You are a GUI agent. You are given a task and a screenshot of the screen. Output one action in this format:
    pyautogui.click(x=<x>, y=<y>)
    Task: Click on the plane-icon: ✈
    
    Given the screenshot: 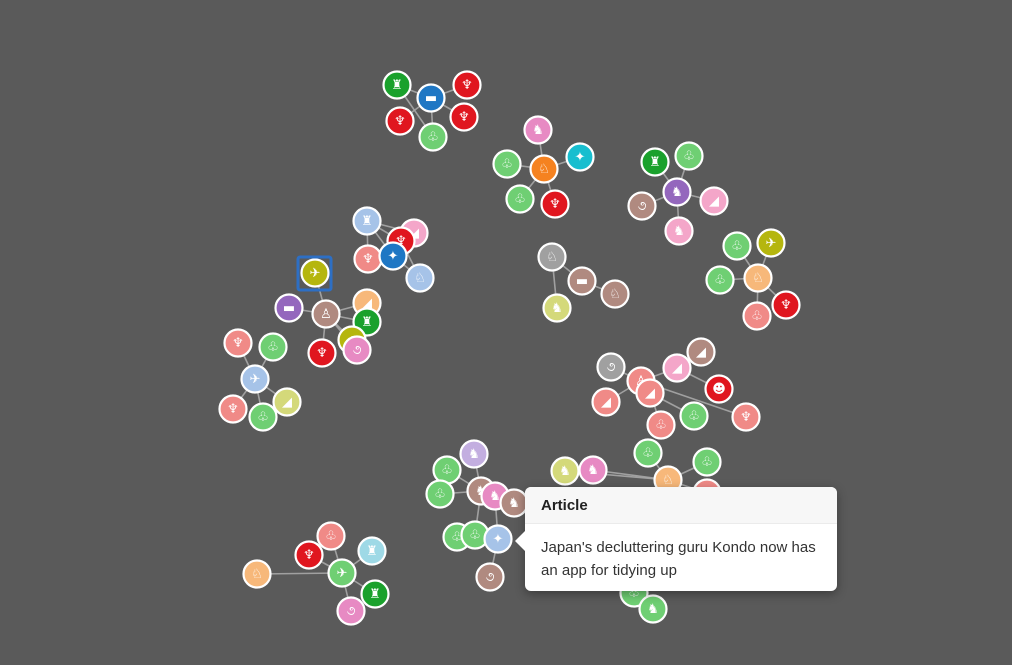 What is the action you would take?
    pyautogui.click(x=342, y=573)
    